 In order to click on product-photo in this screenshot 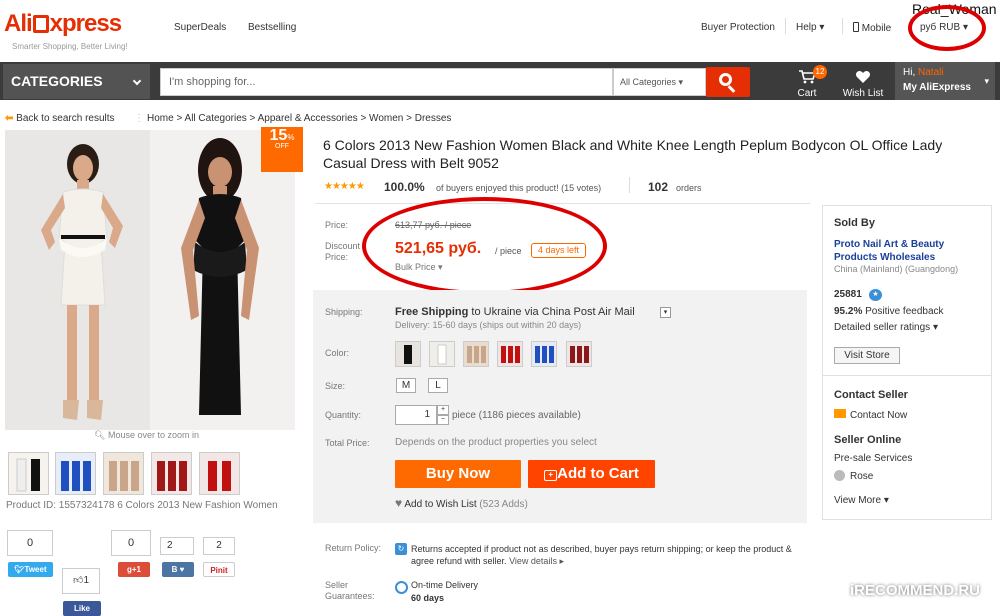, I will do `click(150, 280)`.